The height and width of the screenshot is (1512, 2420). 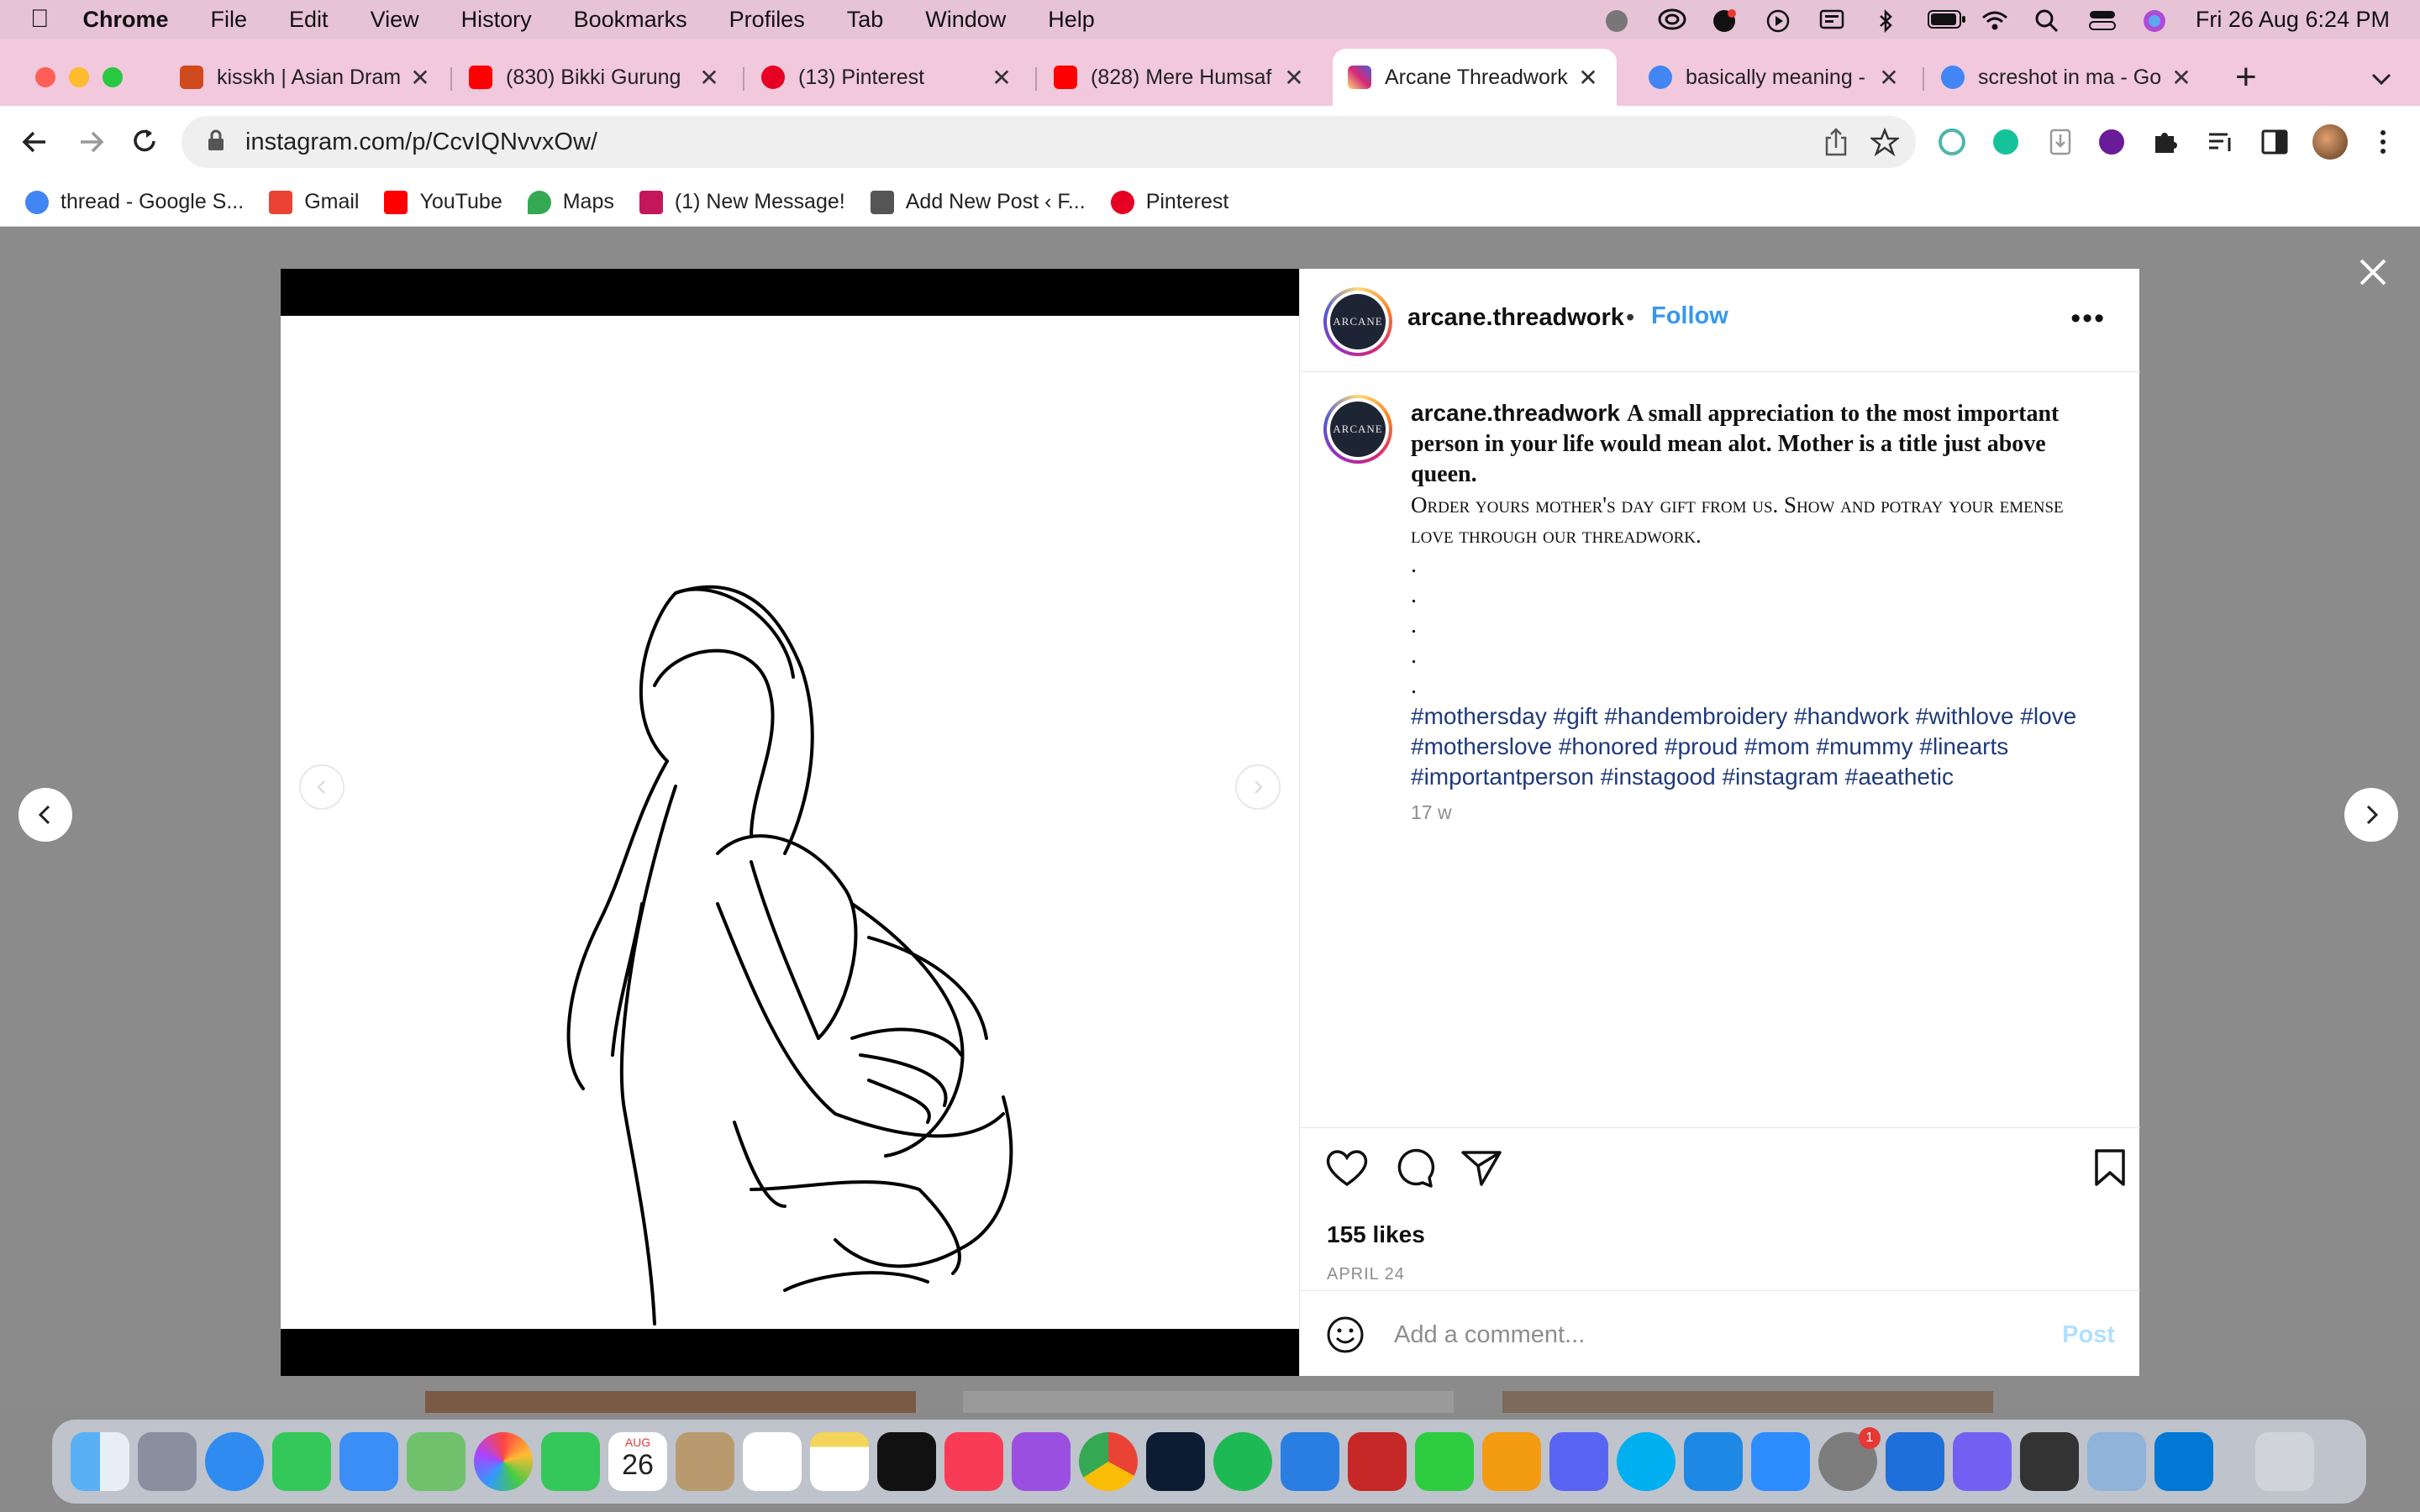 I want to click on more-options-button: •••, so click(x=2088, y=318).